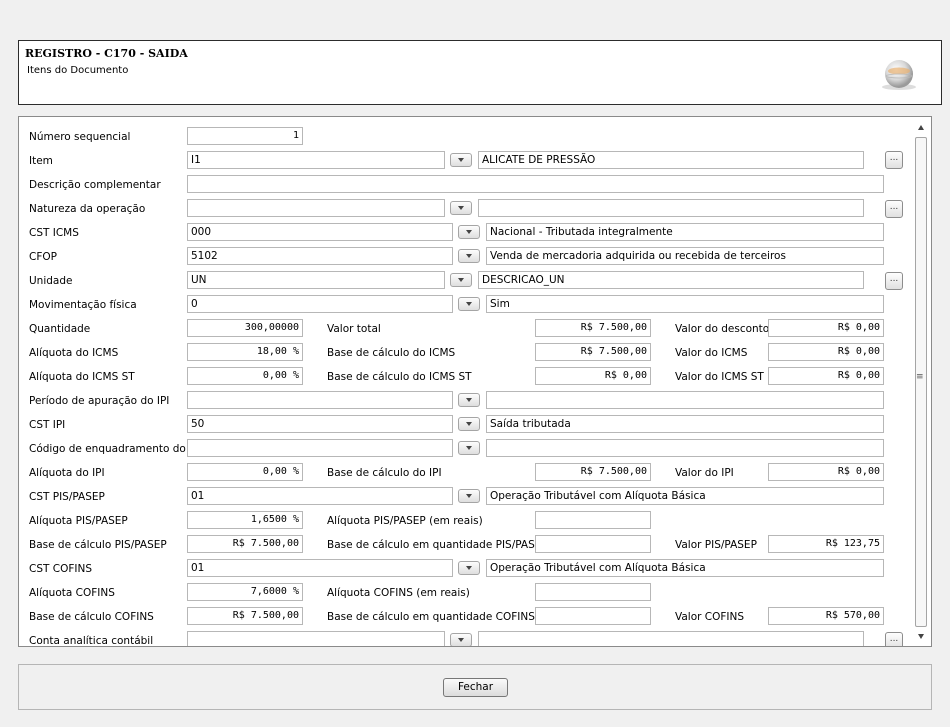 This screenshot has height=727, width=950. I want to click on conta-code-field, so click(316, 638).